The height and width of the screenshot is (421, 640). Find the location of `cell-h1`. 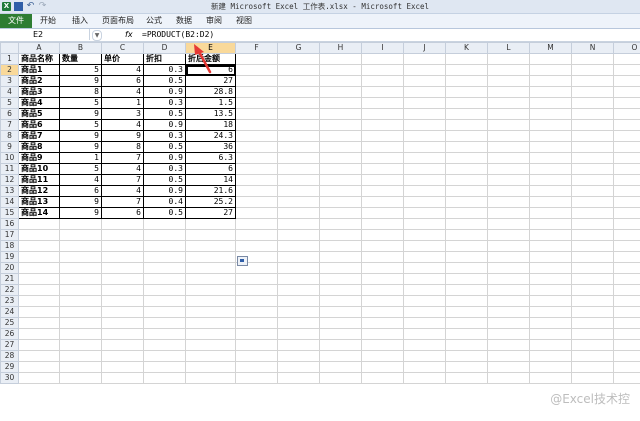

cell-h1 is located at coordinates (340, 59).